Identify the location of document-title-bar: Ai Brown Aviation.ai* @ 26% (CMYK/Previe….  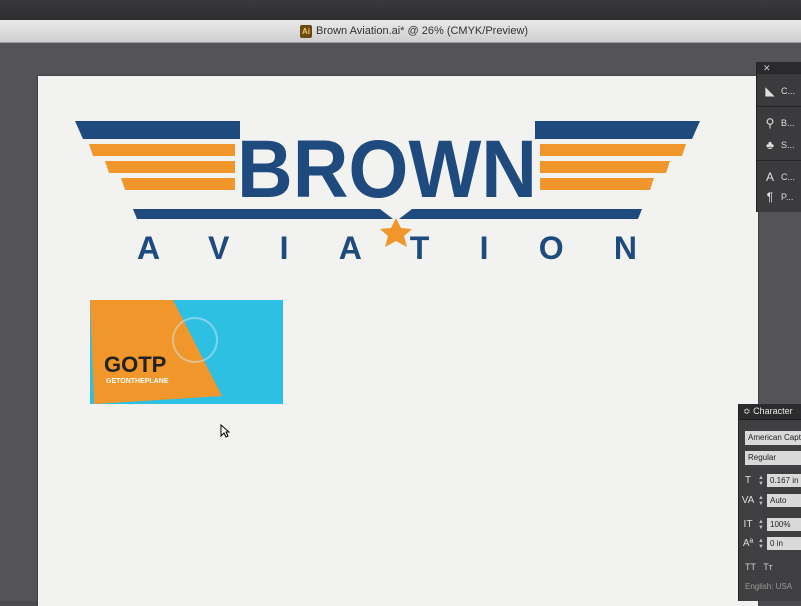
(400, 31).